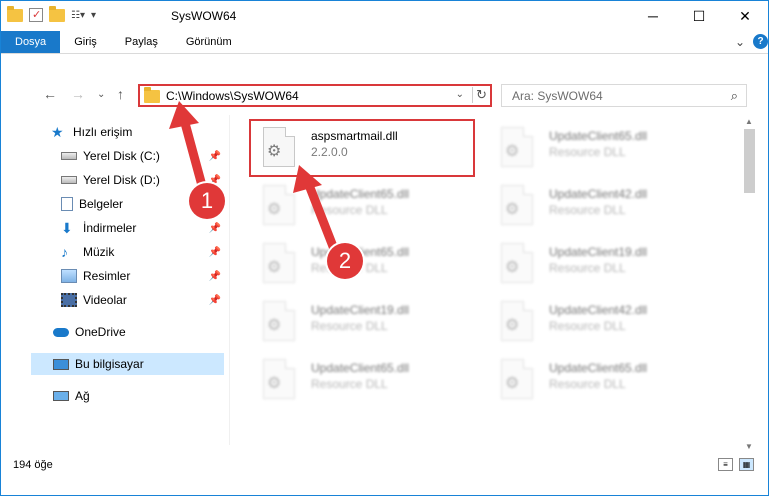 This screenshot has width=769, height=497. What do you see at coordinates (103, 132) in the screenshot?
I see `sidebar-item-label: Hızlı erişim` at bounding box center [103, 132].